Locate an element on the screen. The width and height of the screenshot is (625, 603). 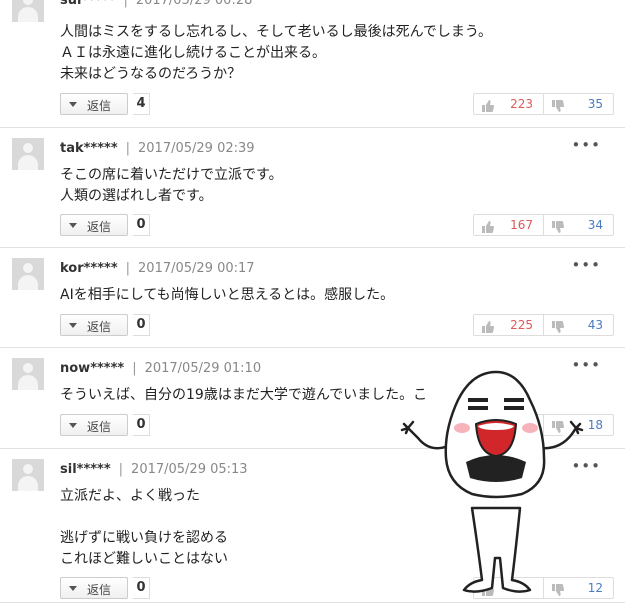
dislike-count: 43 is located at coordinates (595, 325).